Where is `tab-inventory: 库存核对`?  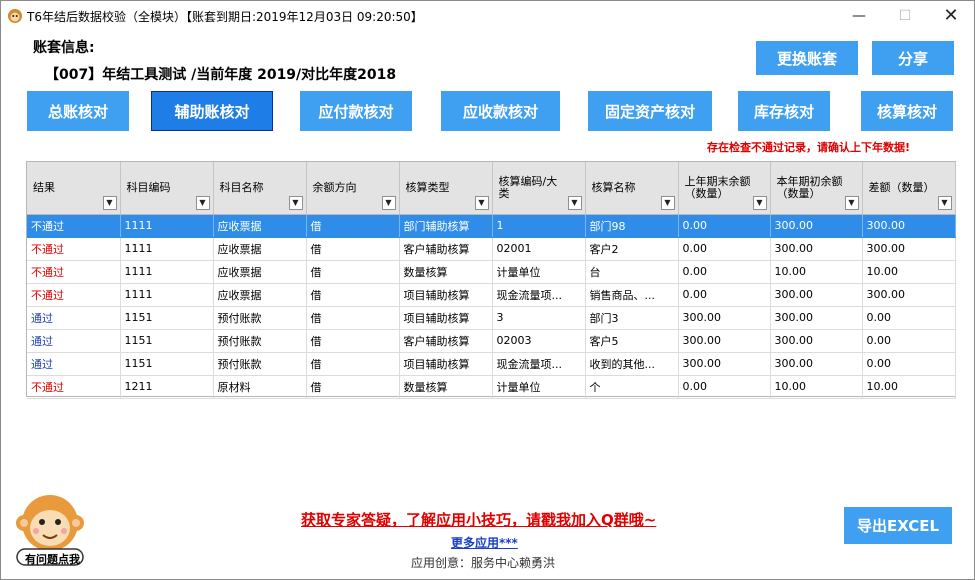
tab-inventory: 库存核对 is located at coordinates (784, 111).